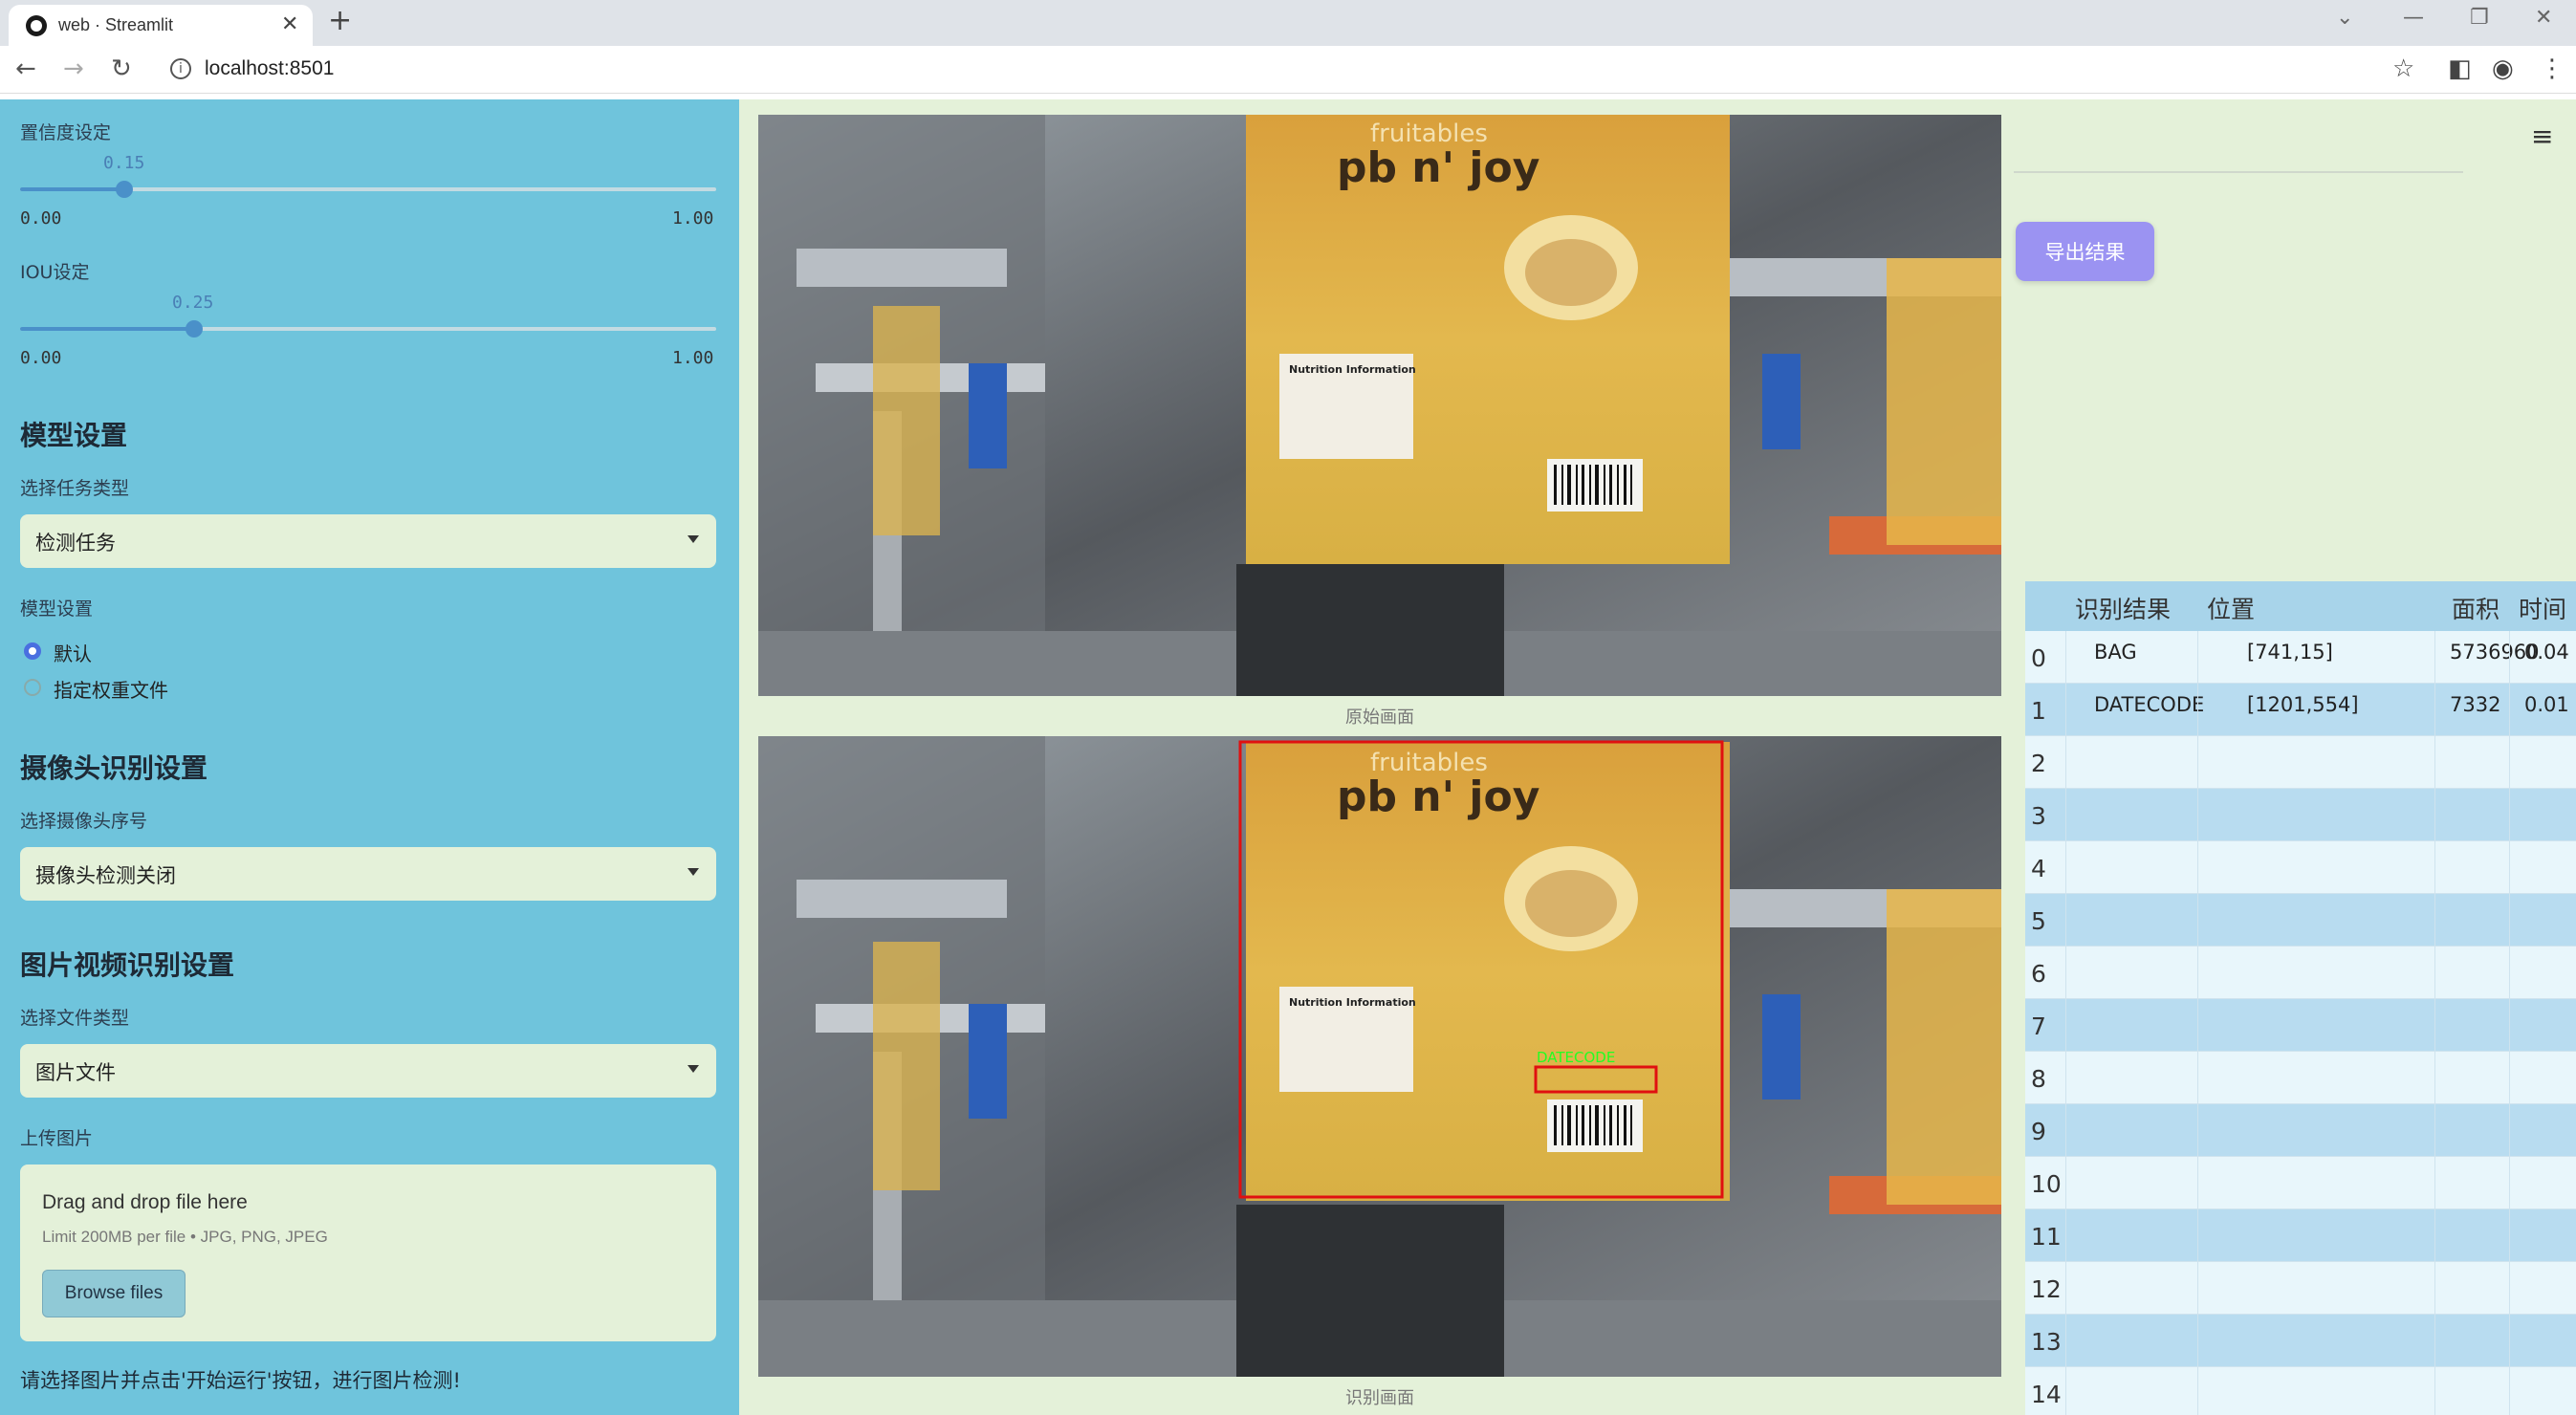  What do you see at coordinates (75, 489) in the screenshot?
I see `task-type-label: 选择任务类型` at bounding box center [75, 489].